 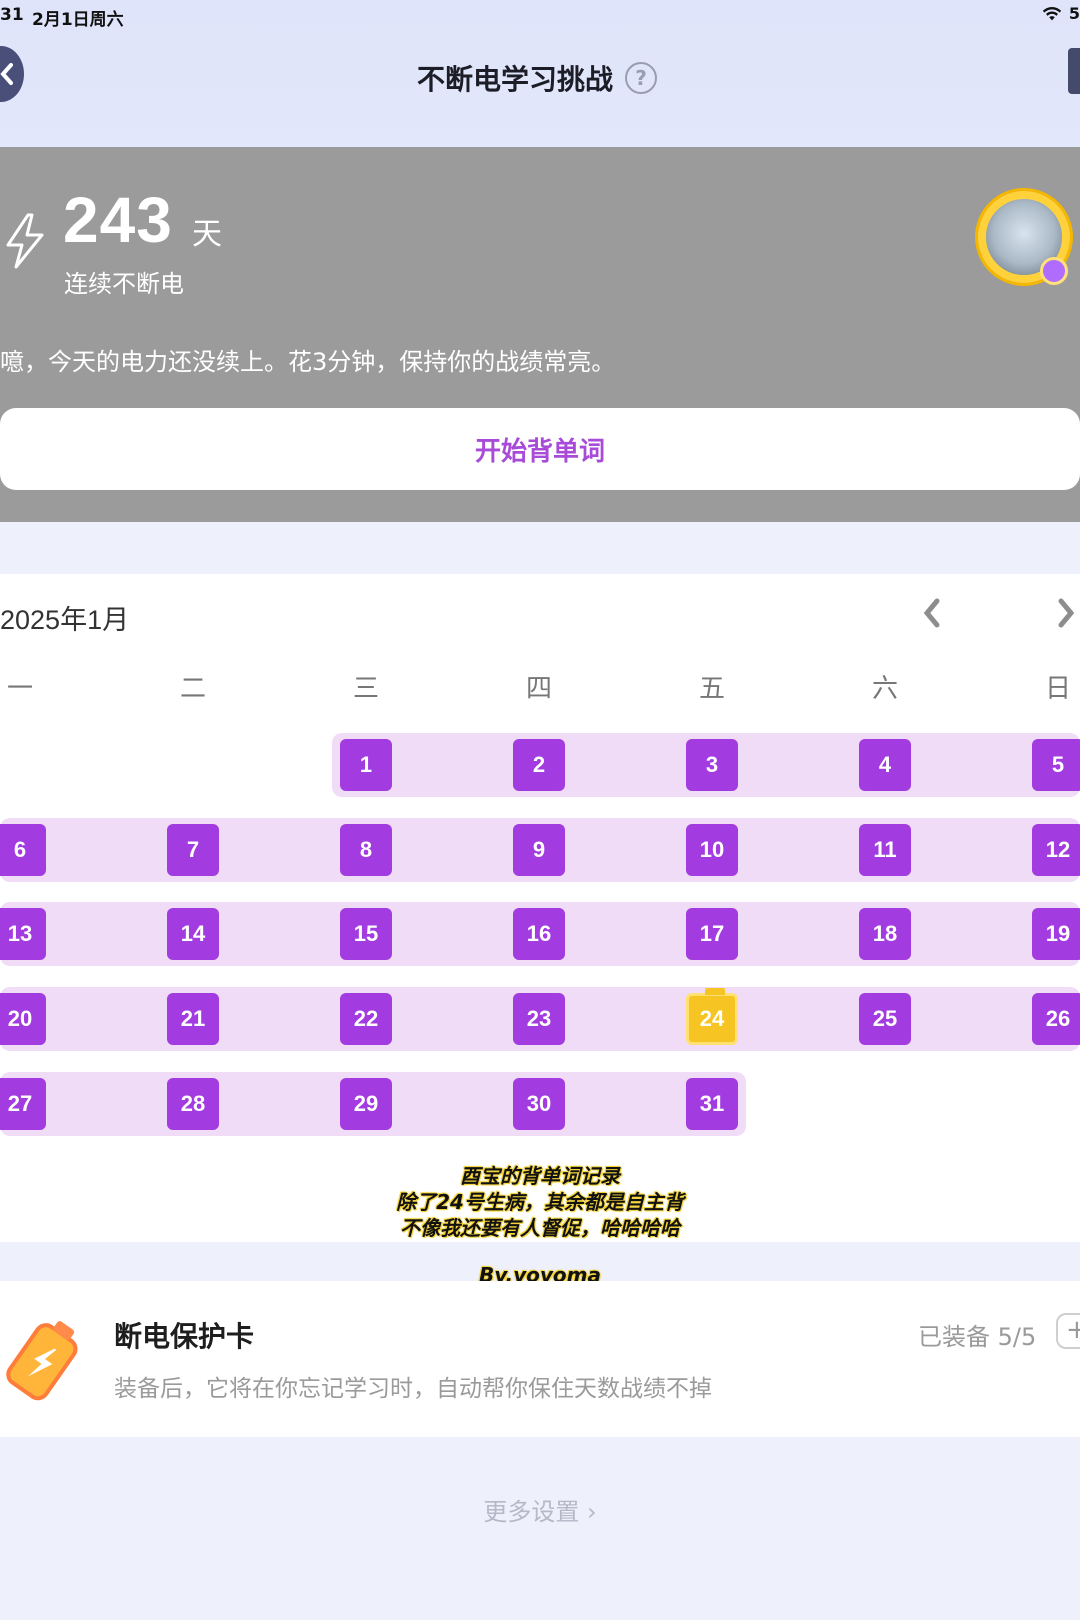 What do you see at coordinates (885, 850) in the screenshot?
I see `calendar-day: 11` at bounding box center [885, 850].